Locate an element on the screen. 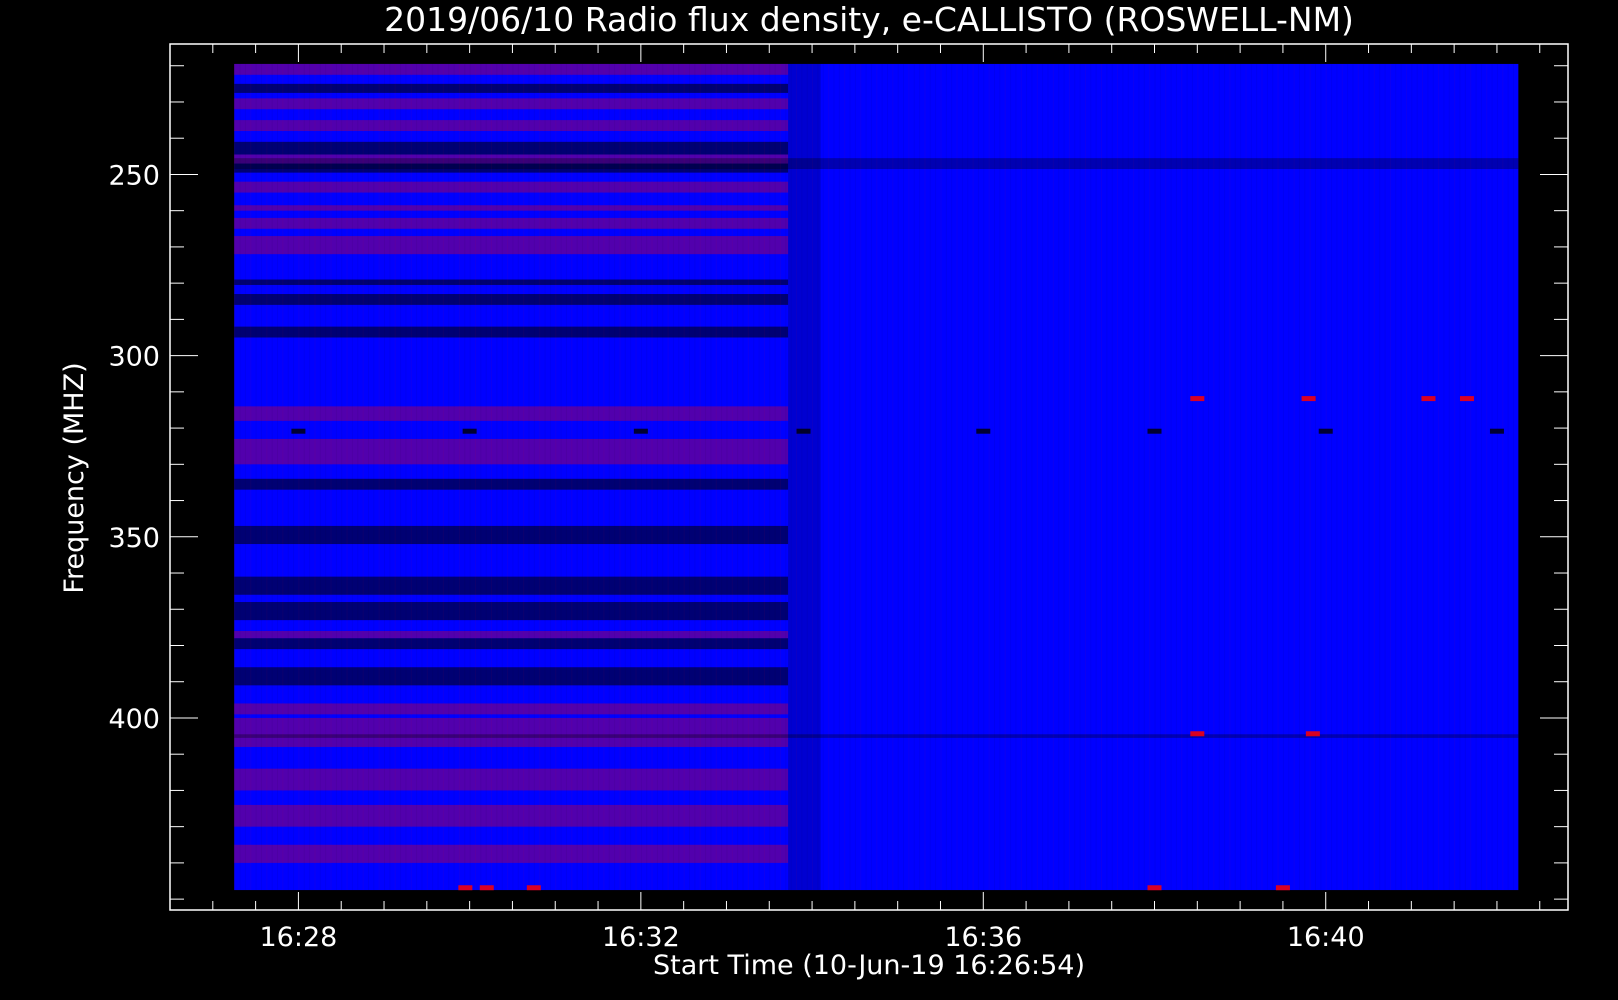 This screenshot has width=1618, height=1000. x-tick-label: 16:32 is located at coordinates (641, 937).